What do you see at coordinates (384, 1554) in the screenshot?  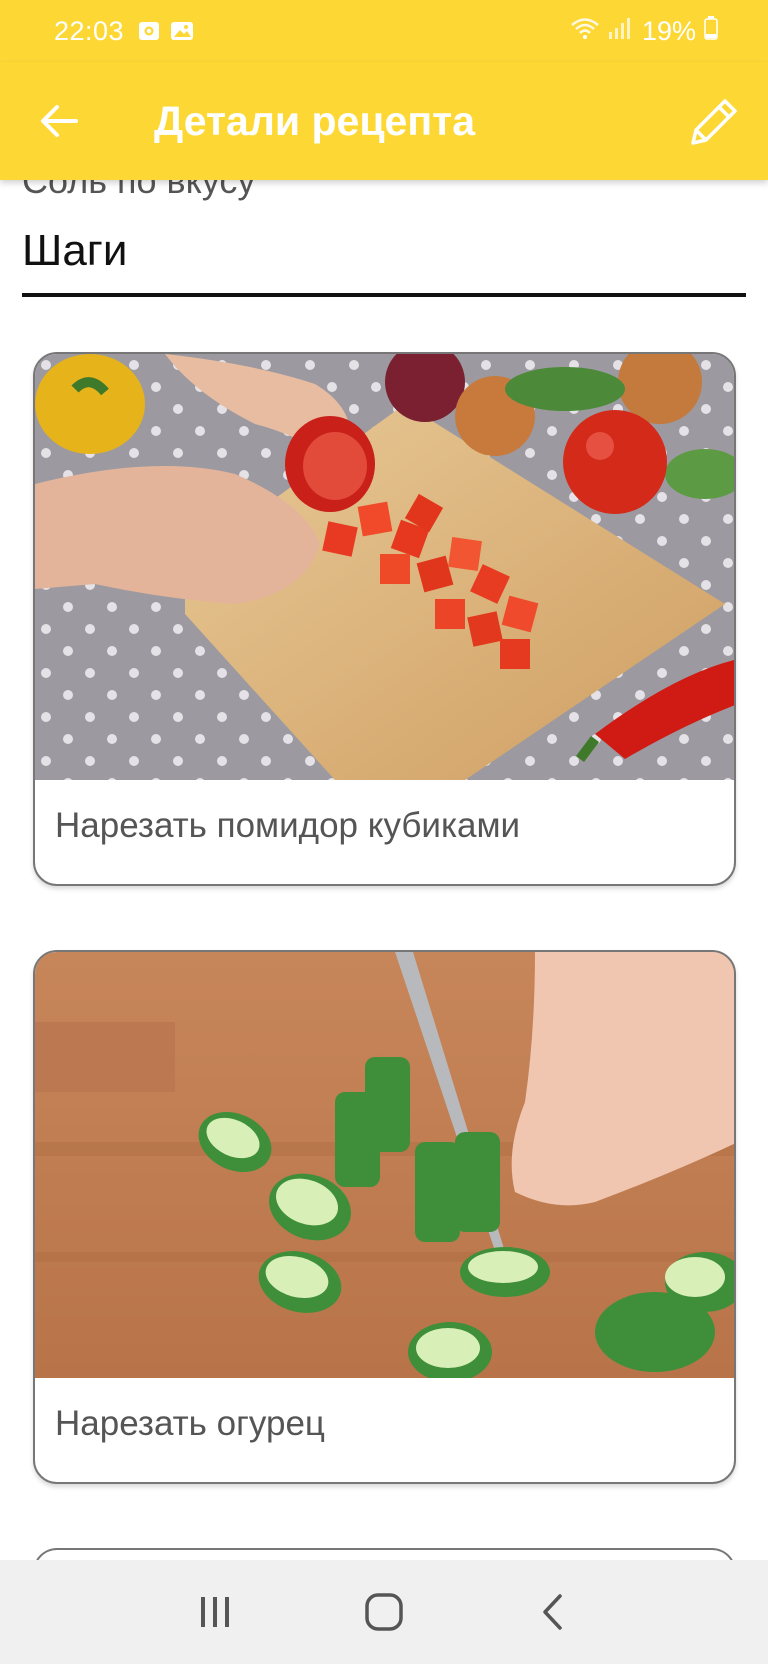 I see `step-card` at bounding box center [384, 1554].